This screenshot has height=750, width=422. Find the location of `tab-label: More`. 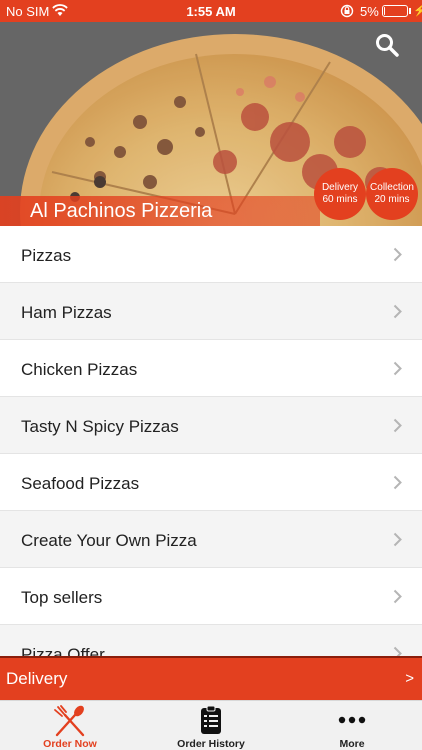

tab-label: More is located at coordinates (352, 744).